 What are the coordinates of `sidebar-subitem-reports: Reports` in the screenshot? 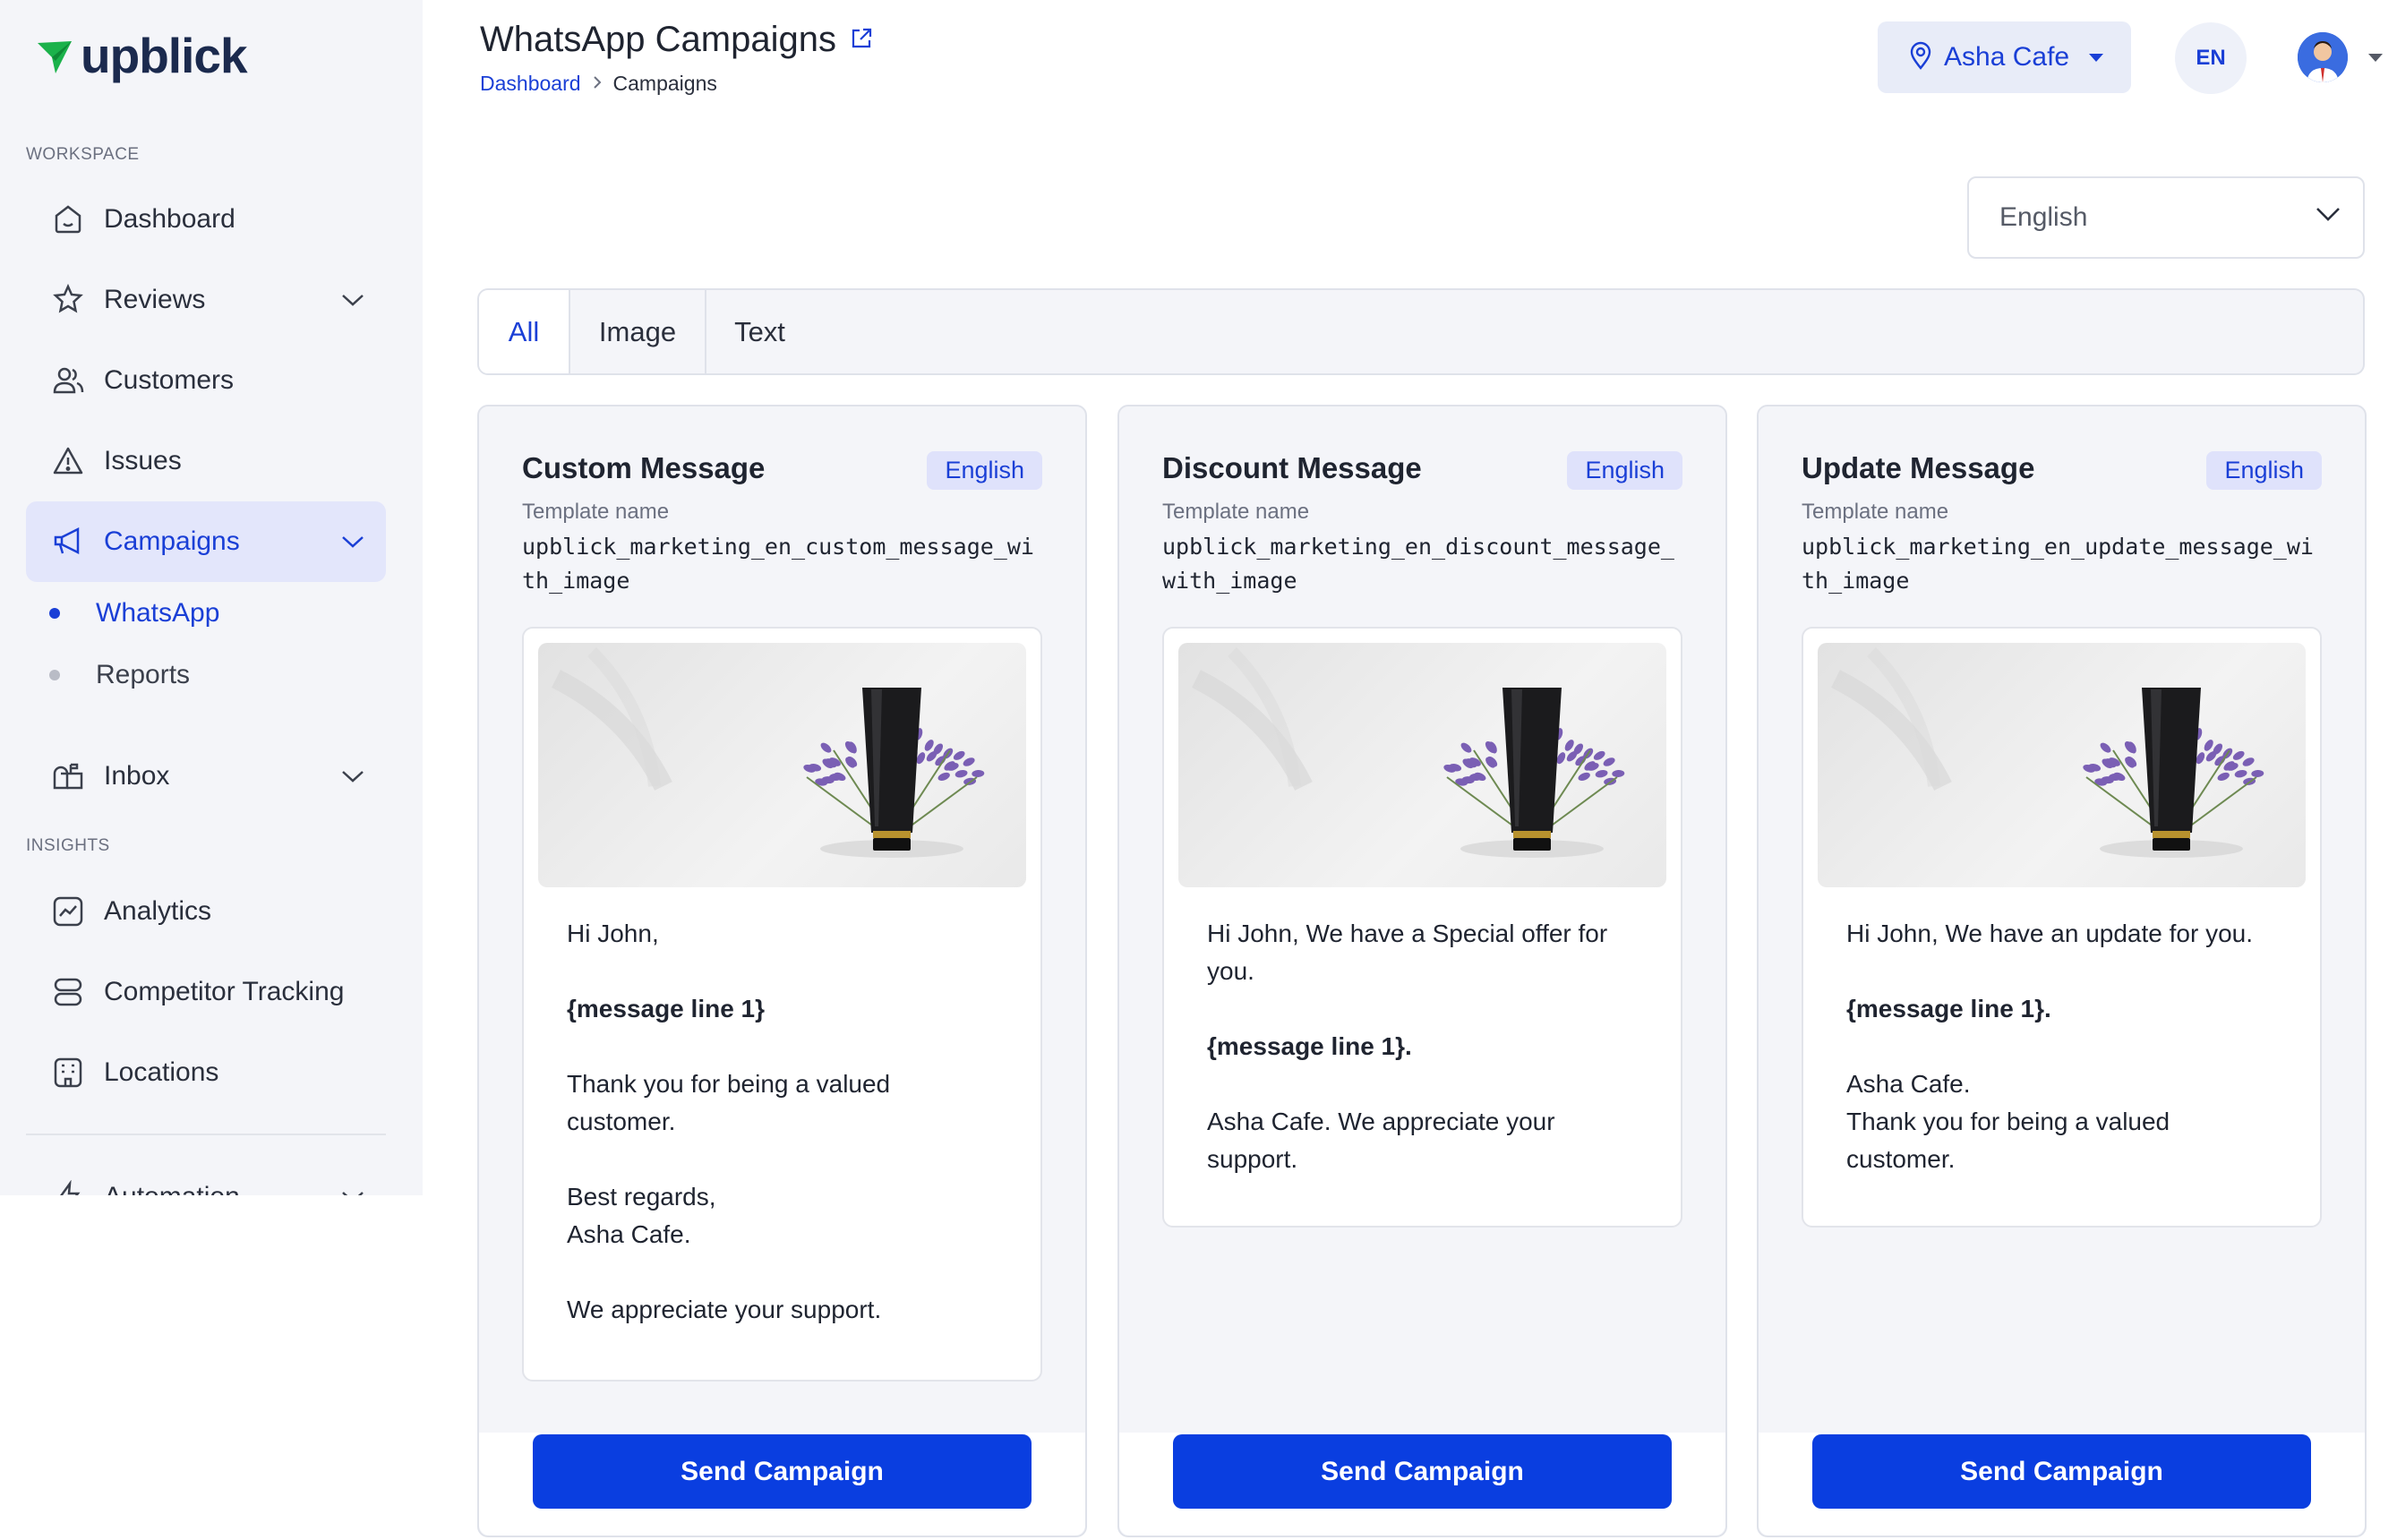 It's located at (119, 675).